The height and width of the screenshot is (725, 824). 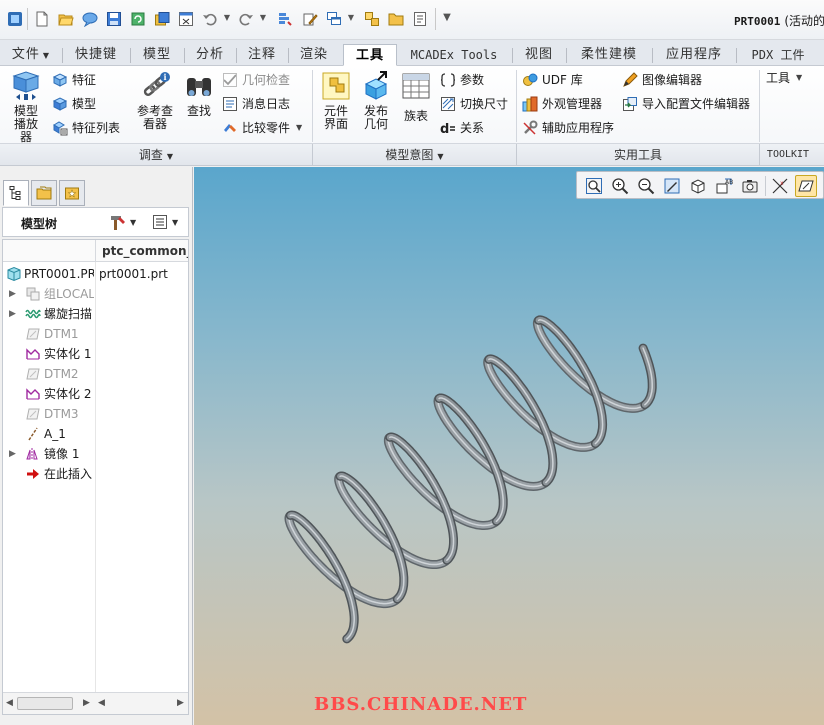 I want to click on tab-render: 渲染, so click(x=314, y=55).